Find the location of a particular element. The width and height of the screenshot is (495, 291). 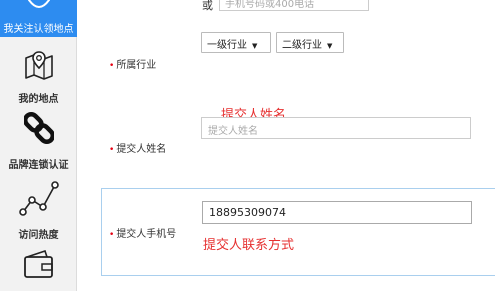

submitter-phone-input: 18895309074 is located at coordinates (337, 212).